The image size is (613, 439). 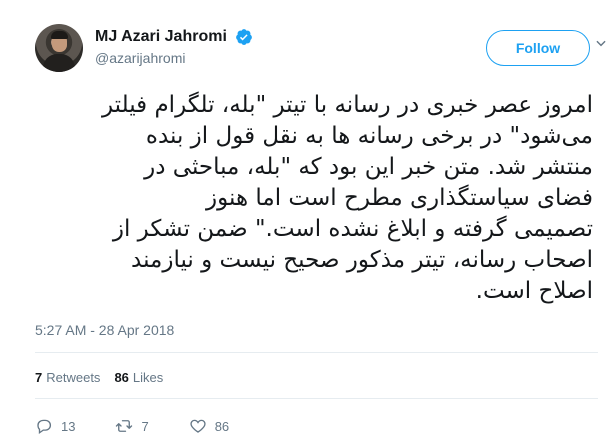 I want to click on author-info: MJ Azari Jahromi @azarijahromi, so click(x=174, y=47).